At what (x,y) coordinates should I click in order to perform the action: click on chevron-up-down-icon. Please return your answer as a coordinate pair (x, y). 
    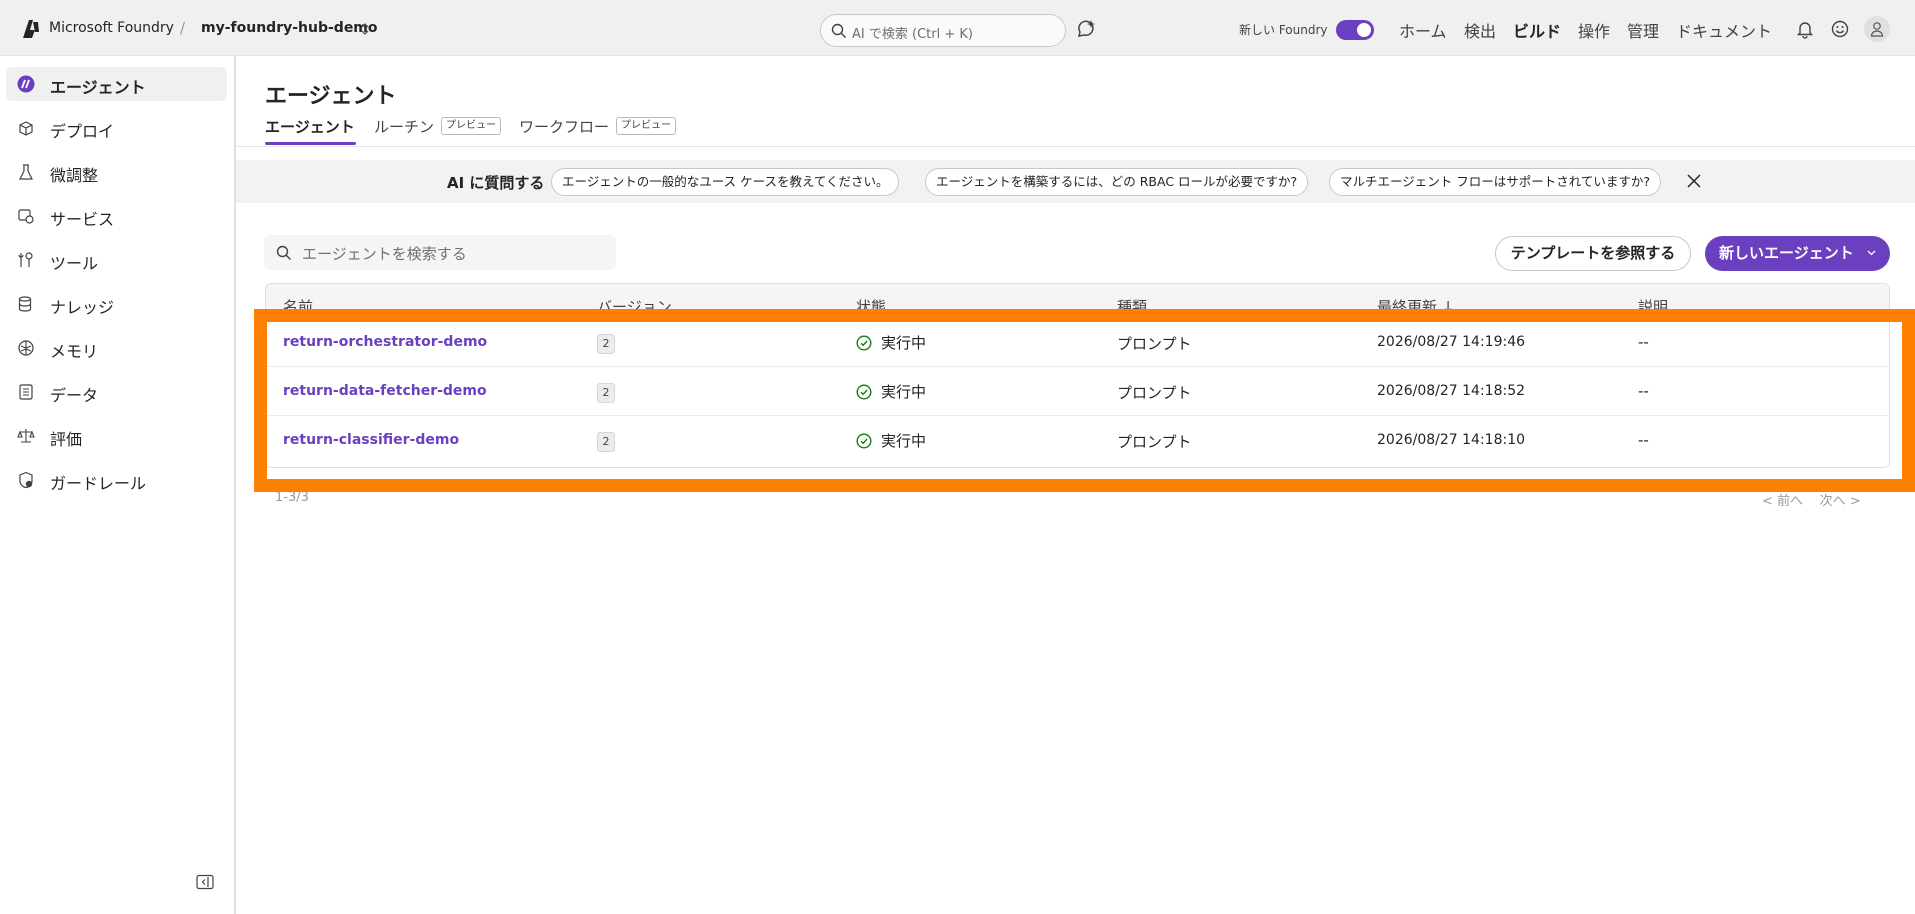
    Looking at the image, I should click on (365, 29).